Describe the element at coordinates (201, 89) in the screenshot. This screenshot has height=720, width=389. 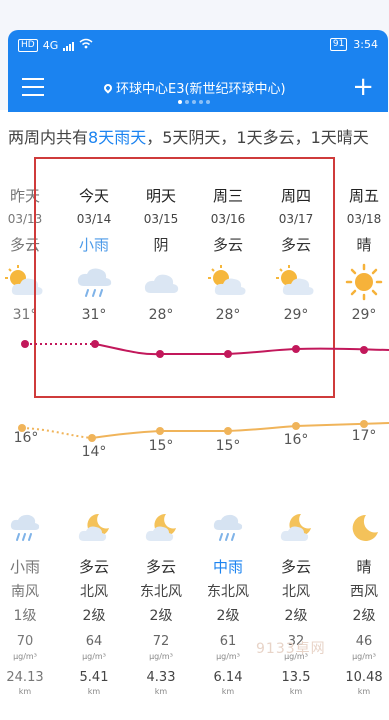
I see `location-name: 环球中心E3(新世纪环球中心)` at that location.